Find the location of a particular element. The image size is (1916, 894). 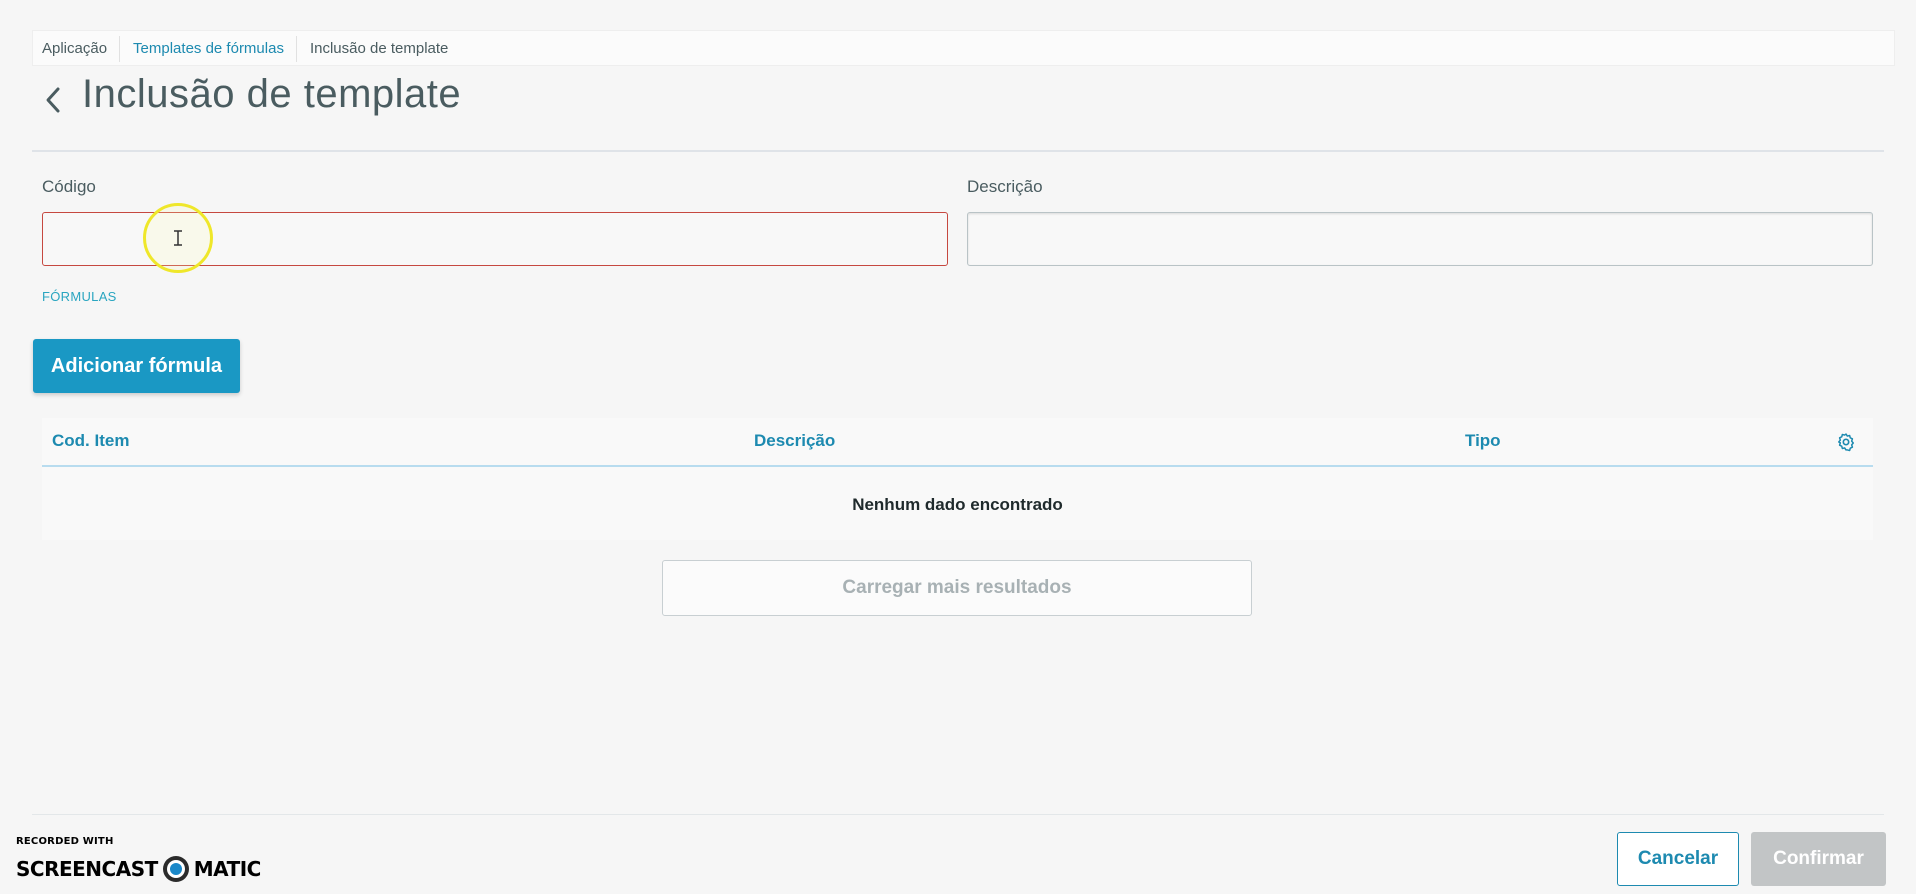

add-formula-button: Adicionar fórmula is located at coordinates (136, 366).